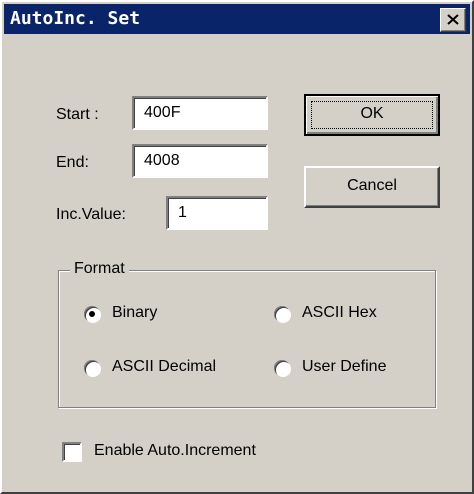  What do you see at coordinates (164, 367) in the screenshot?
I see `radio-ascii-decimal-label: ASCII Decimal` at bounding box center [164, 367].